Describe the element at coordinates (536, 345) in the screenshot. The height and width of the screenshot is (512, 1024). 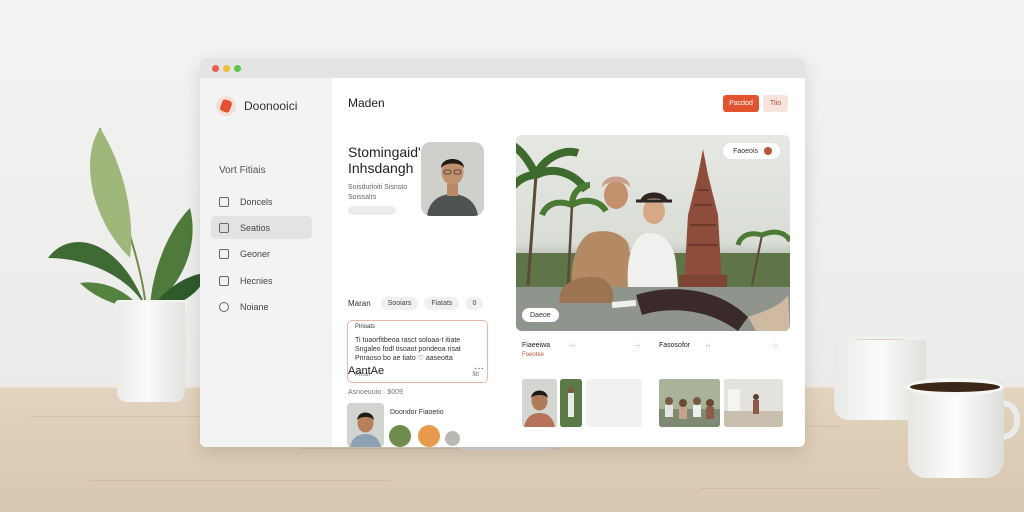
I see `gallery-card-title: Fiaeeiwa` at that location.